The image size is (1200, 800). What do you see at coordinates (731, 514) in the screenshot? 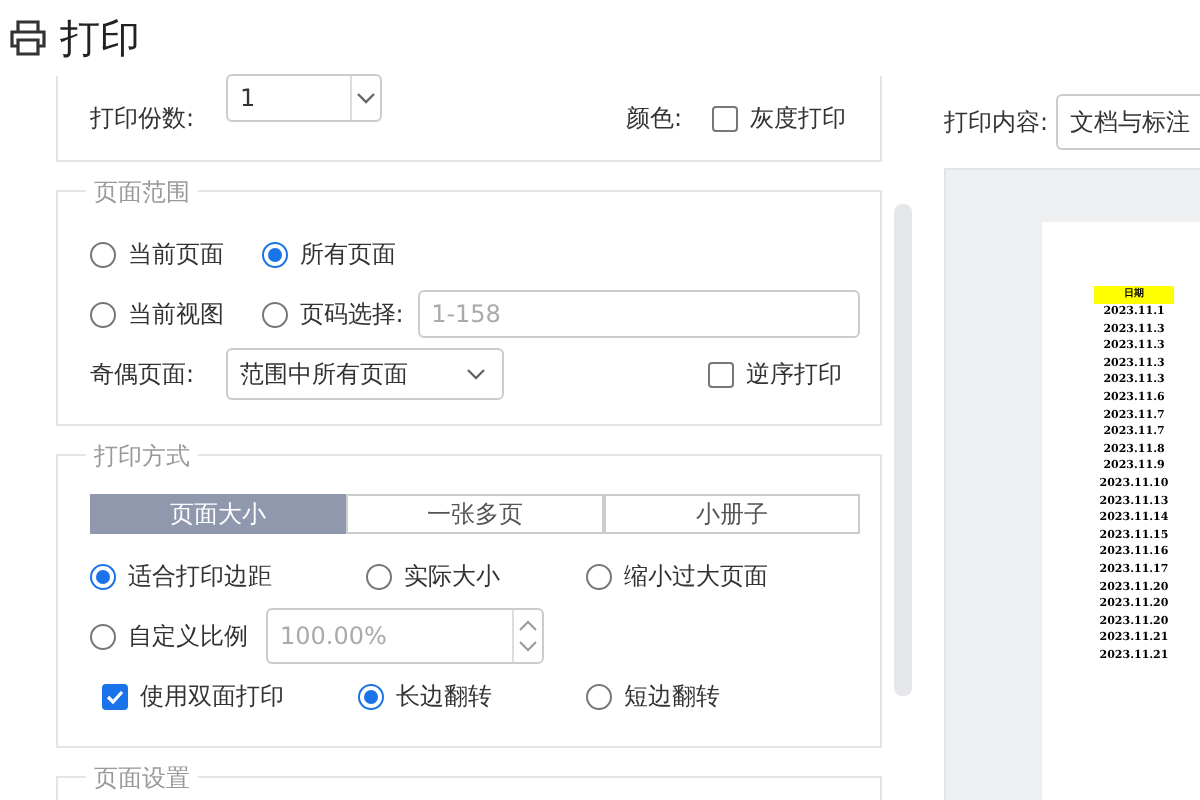
I see `mode-tab: 小册子` at bounding box center [731, 514].